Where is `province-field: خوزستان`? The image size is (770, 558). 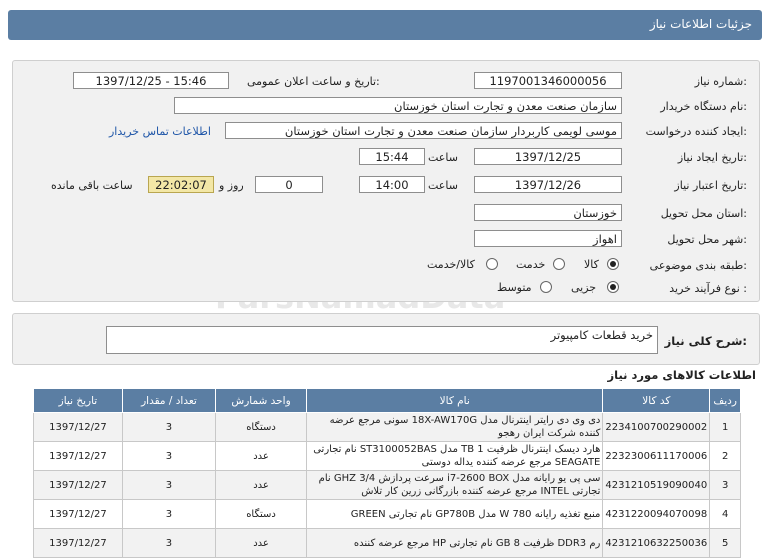 province-field: خوزستان is located at coordinates (548, 212).